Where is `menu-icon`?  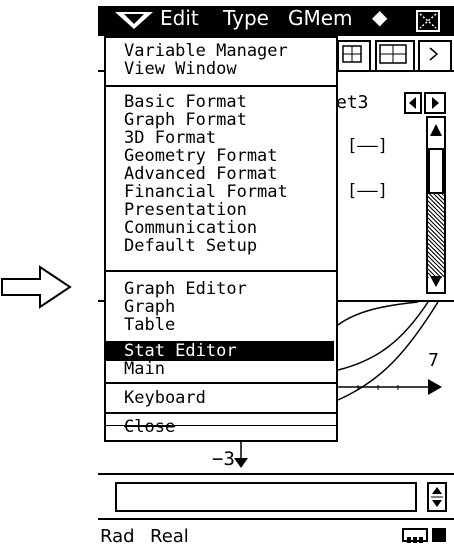
menu-icon is located at coordinates (134, 21).